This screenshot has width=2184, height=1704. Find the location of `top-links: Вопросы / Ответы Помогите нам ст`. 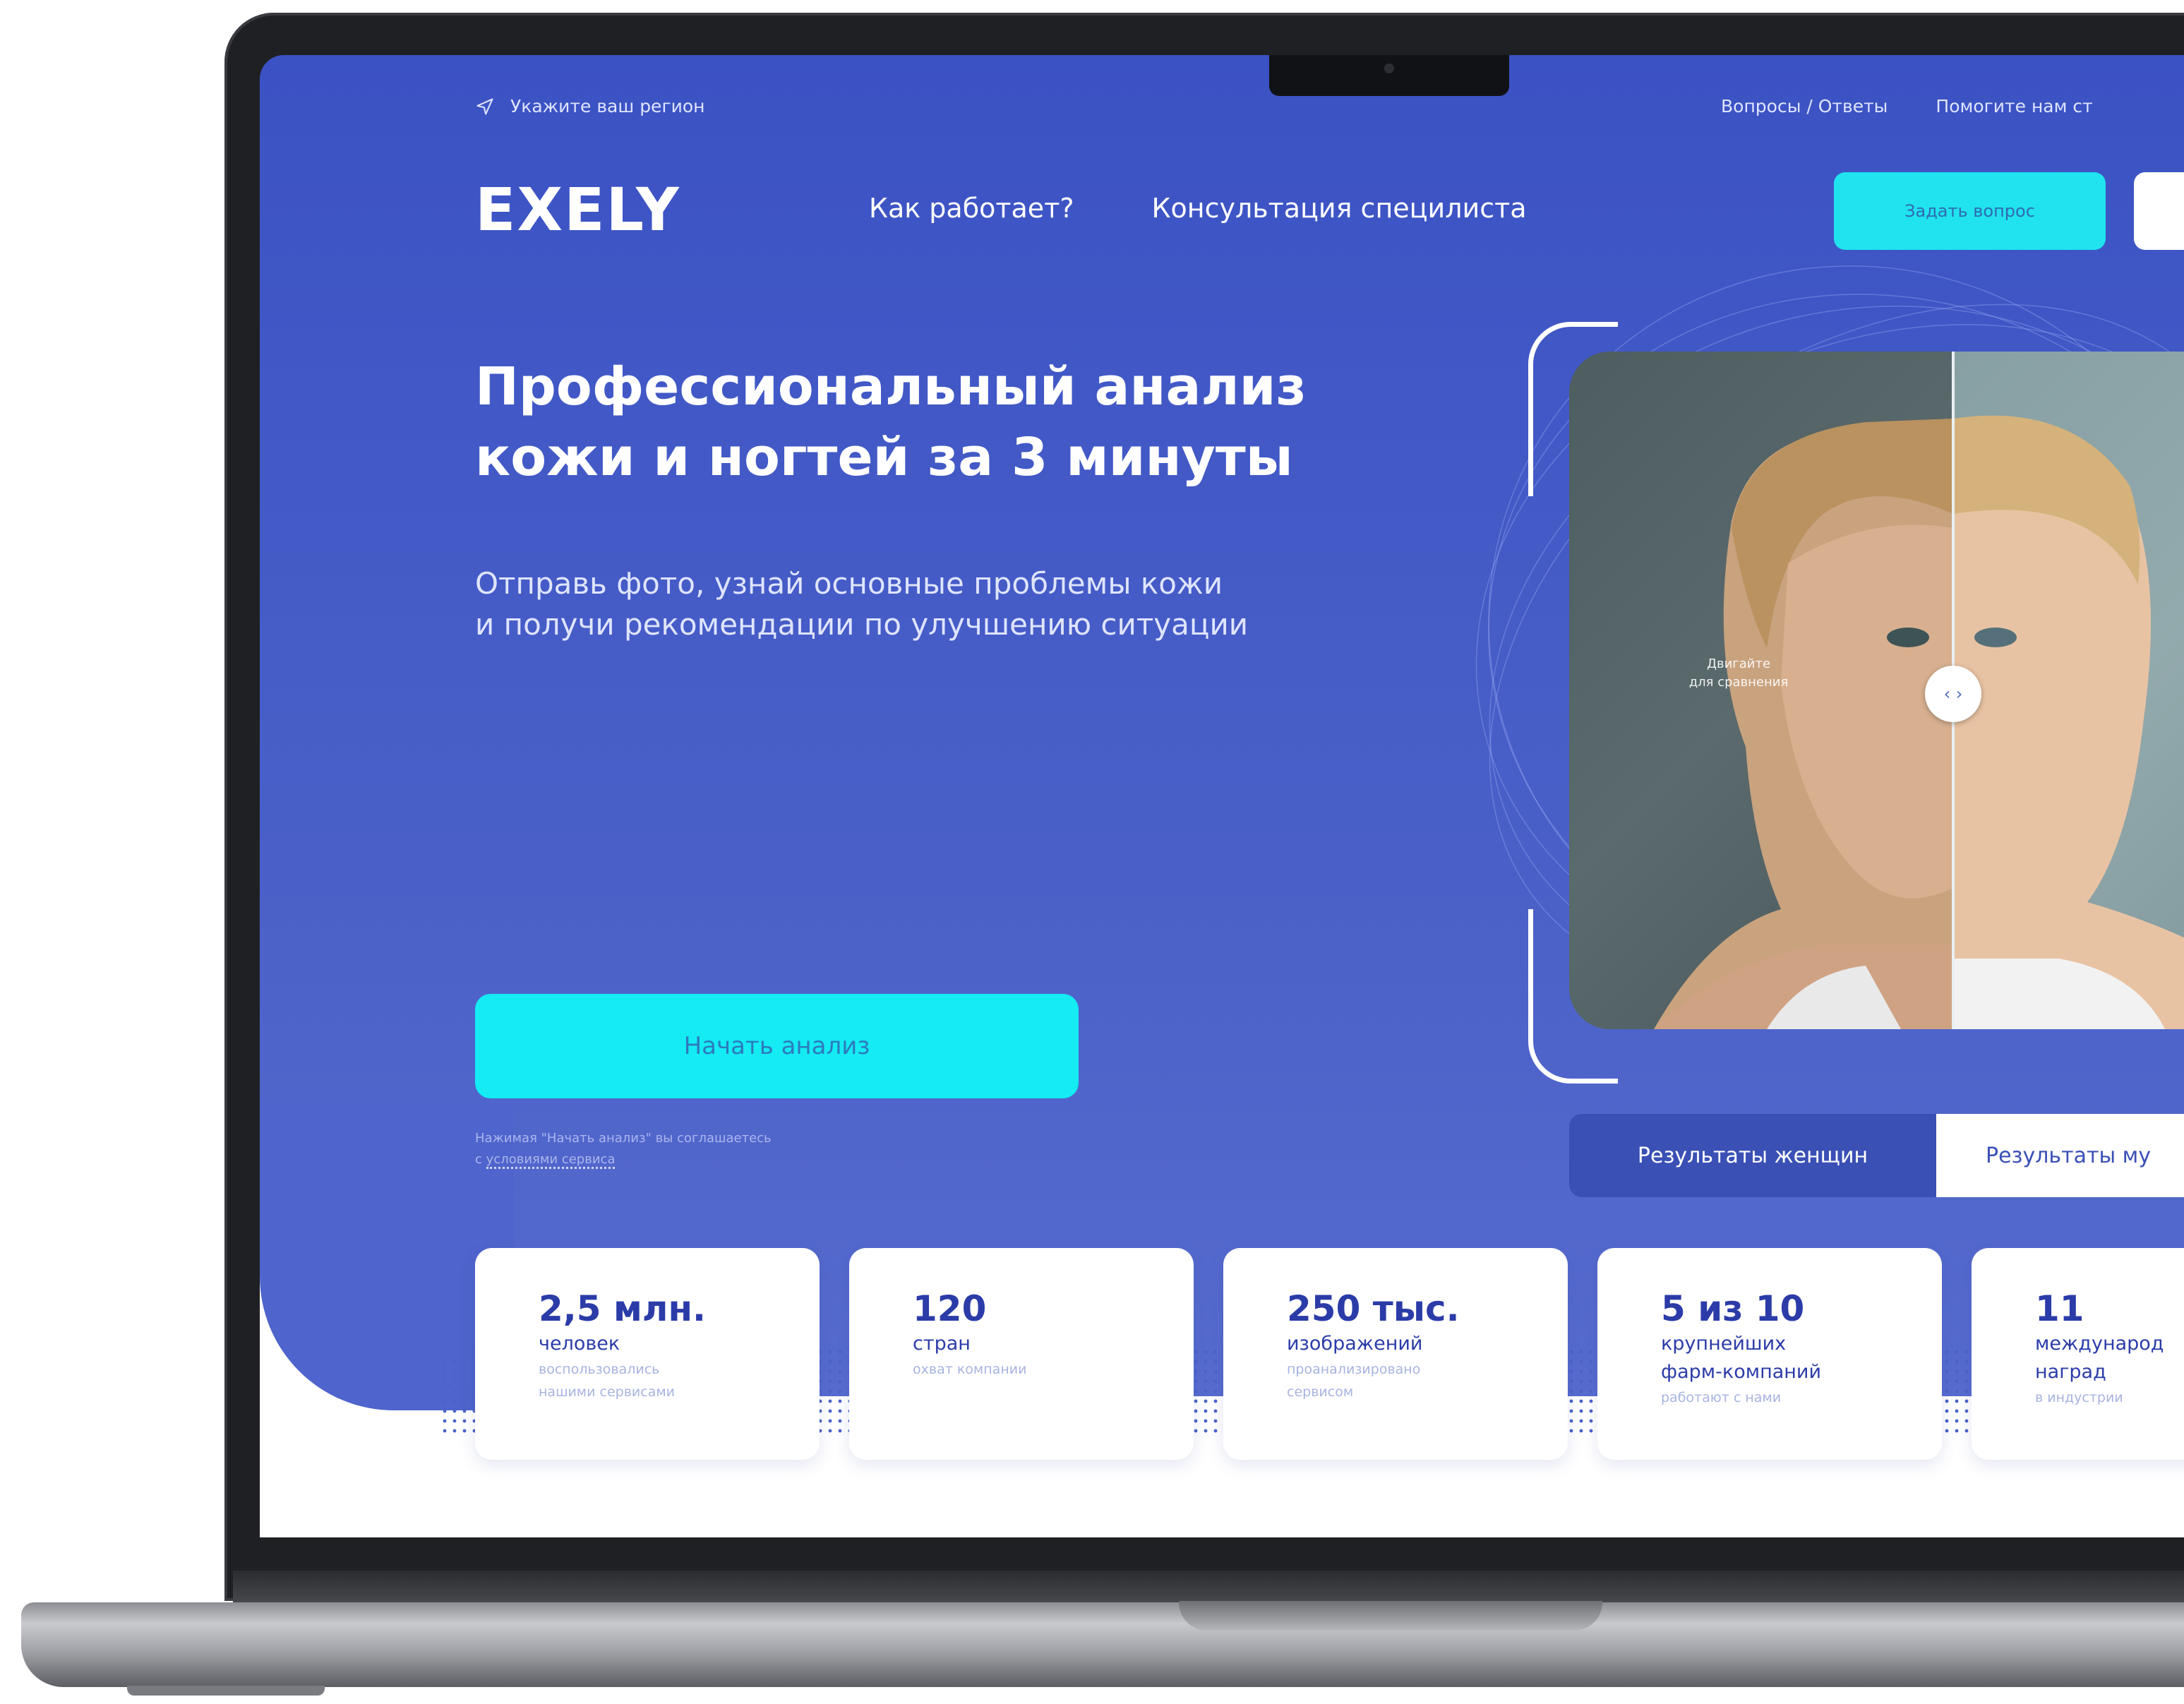

top-links: Вопросы / Ответы Помогите нам ст is located at coordinates (1907, 106).